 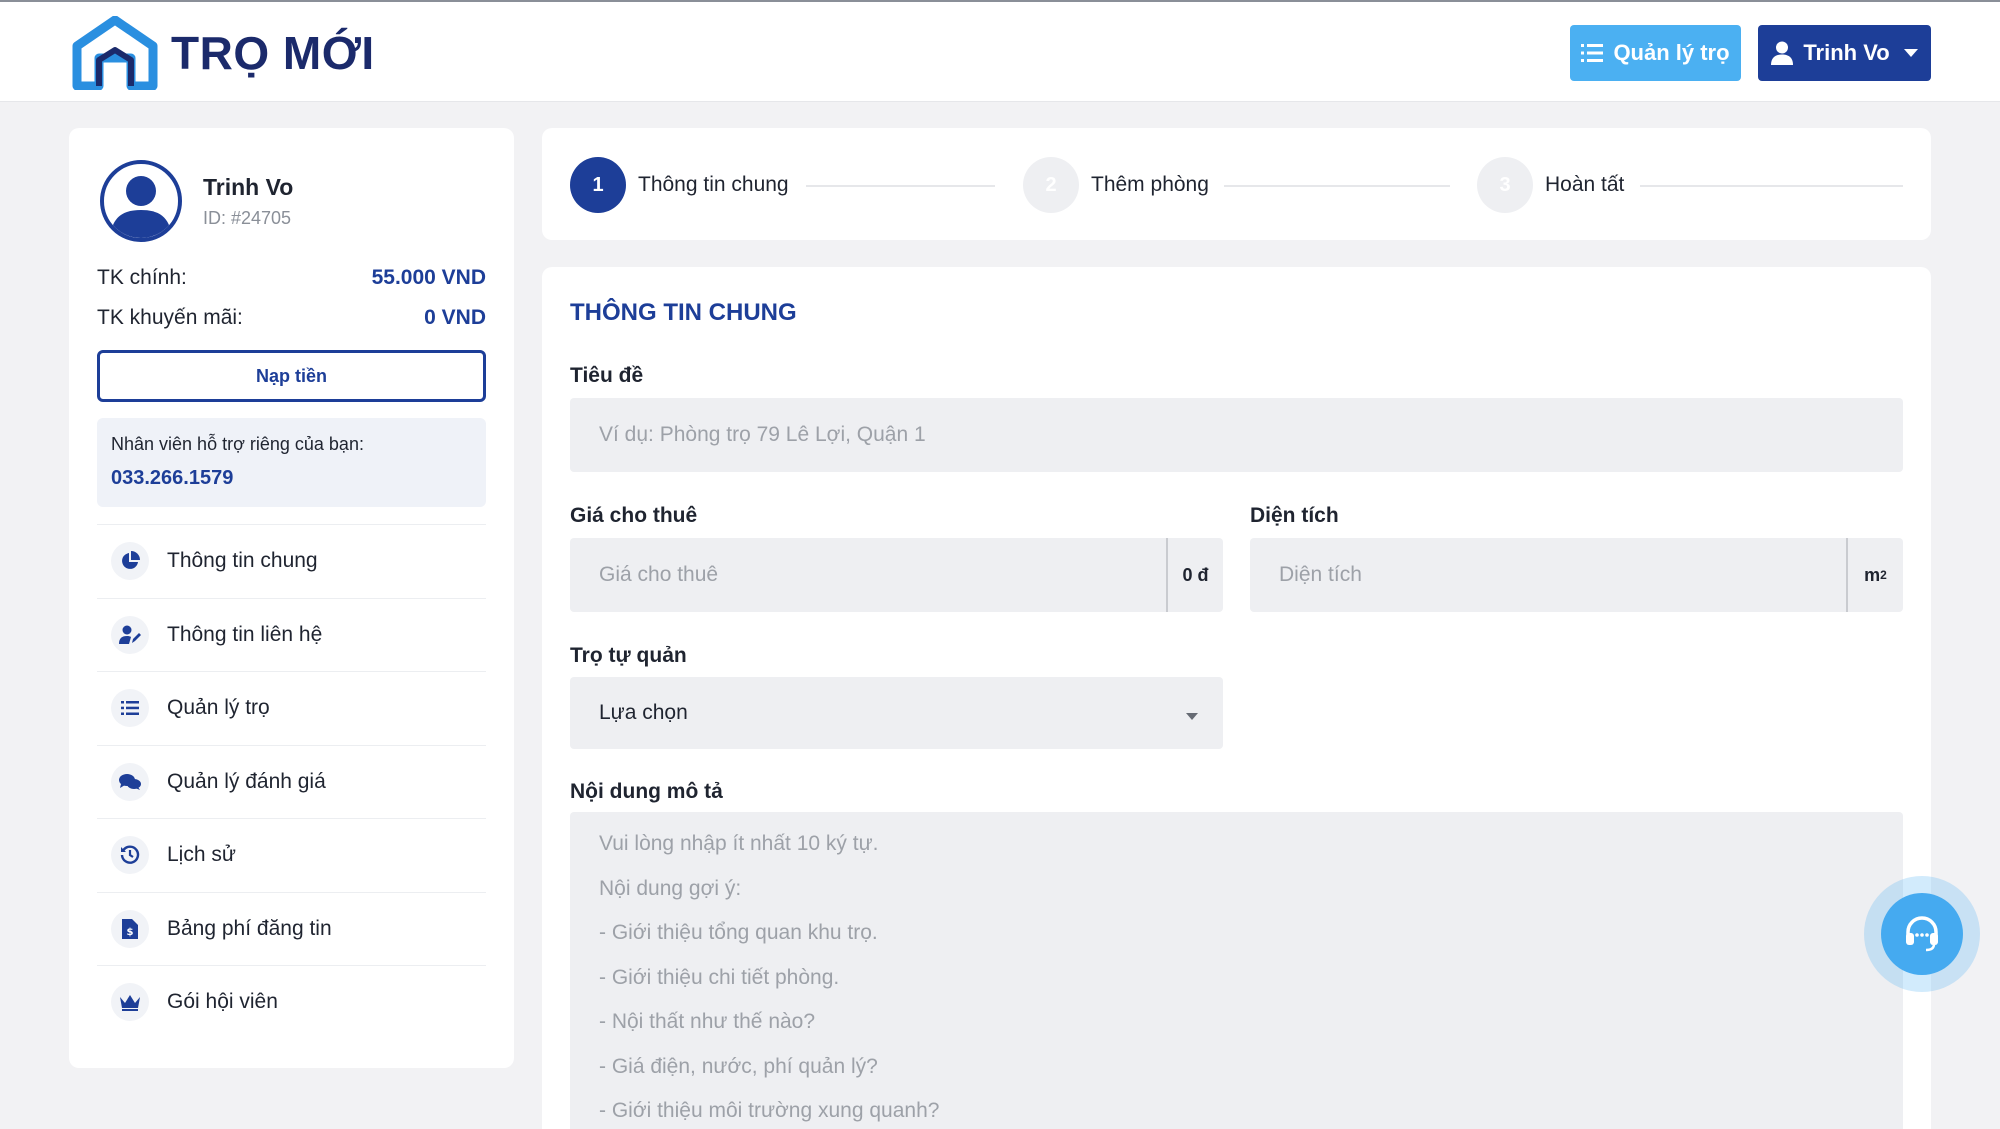 I want to click on description-placeholder-line: - Nội thất như thế nào?, so click(x=707, y=1021).